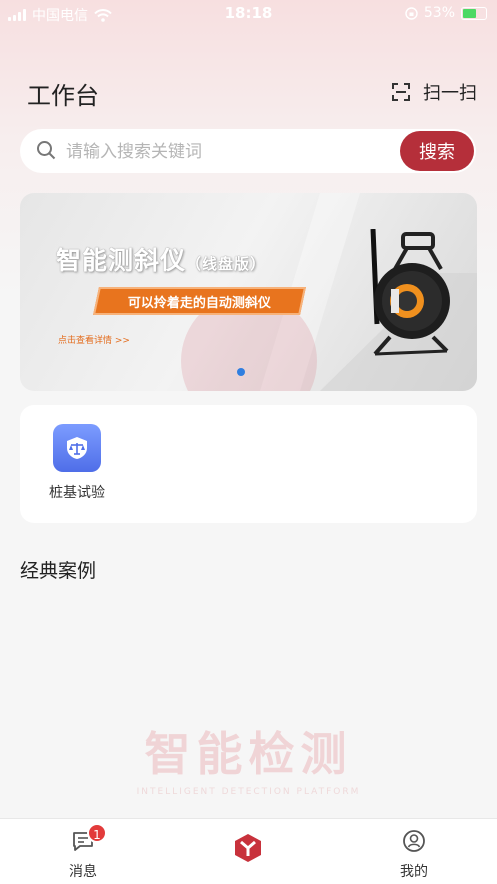 This screenshot has height=884, width=497. I want to click on user-icon, so click(414, 841).